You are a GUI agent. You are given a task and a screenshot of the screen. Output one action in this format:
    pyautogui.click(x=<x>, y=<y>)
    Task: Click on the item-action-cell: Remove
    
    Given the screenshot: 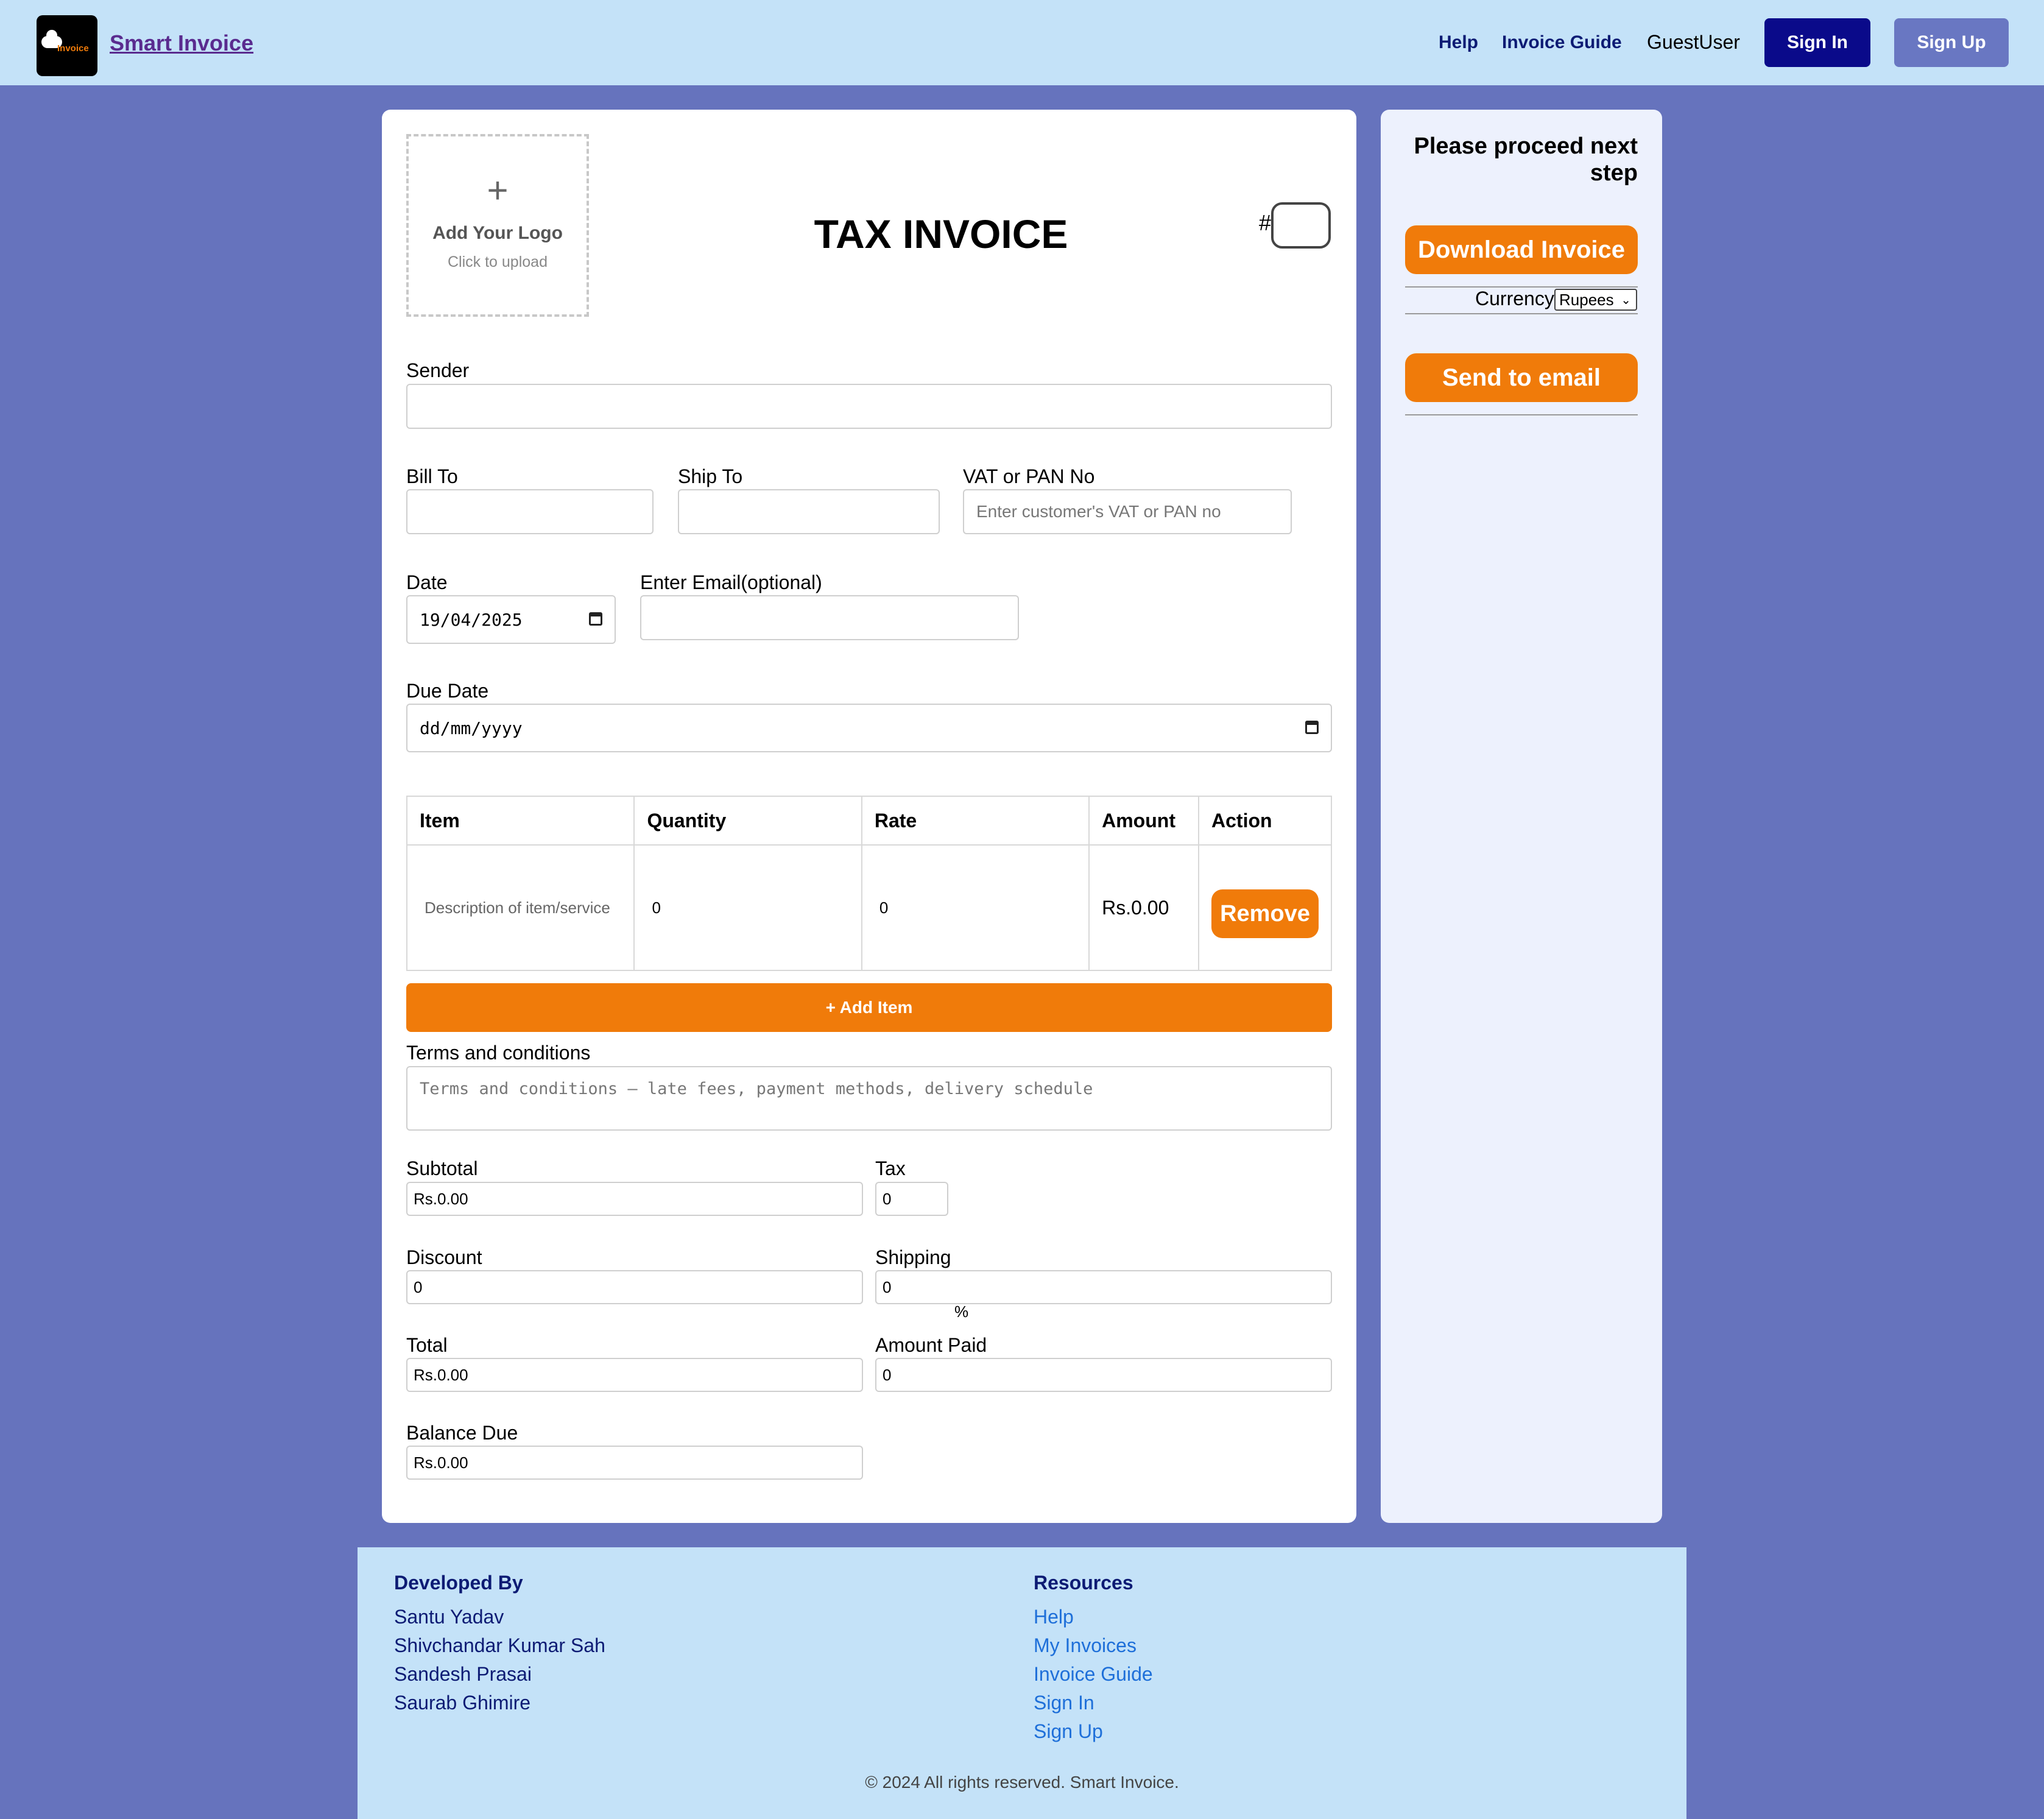 What is the action you would take?
    pyautogui.click(x=1265, y=907)
    